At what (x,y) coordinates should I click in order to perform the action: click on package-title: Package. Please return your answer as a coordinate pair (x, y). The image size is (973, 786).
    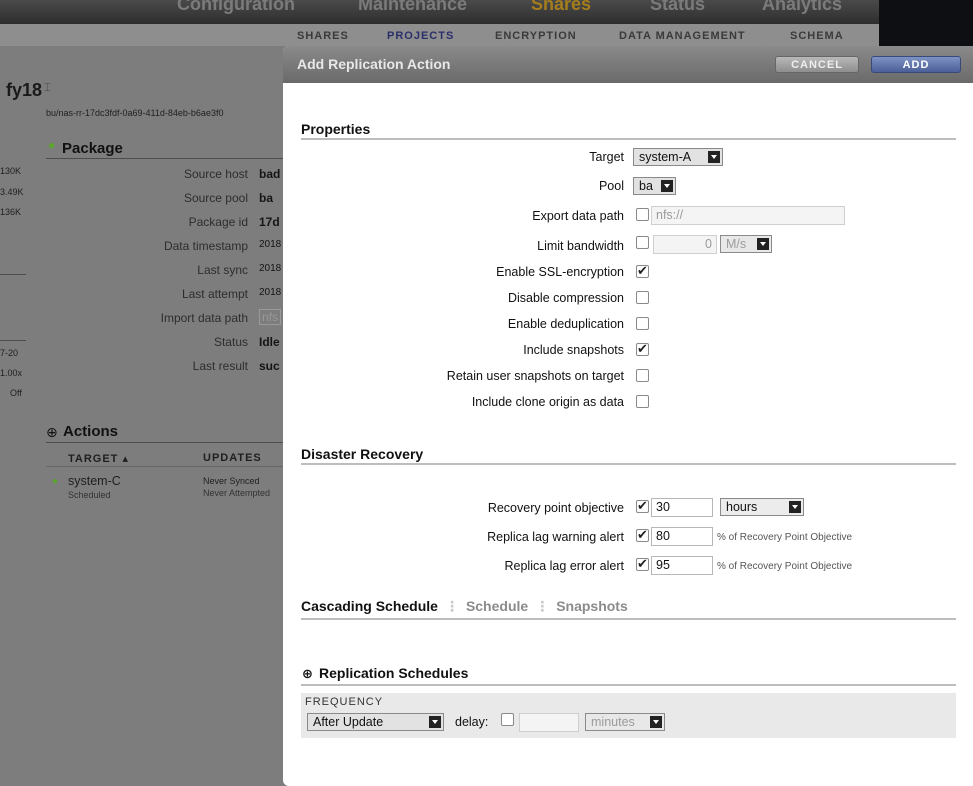
    Looking at the image, I should click on (92, 148).